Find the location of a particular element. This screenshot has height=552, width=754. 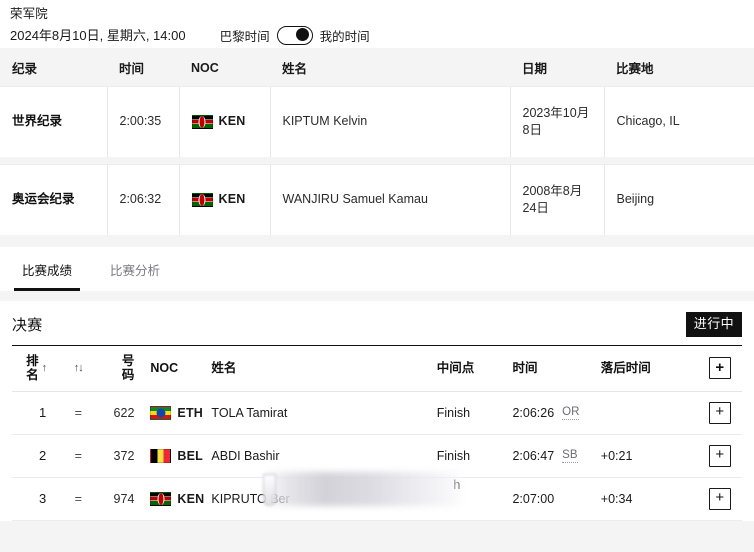

expand-all-button: + is located at coordinates (719, 368).